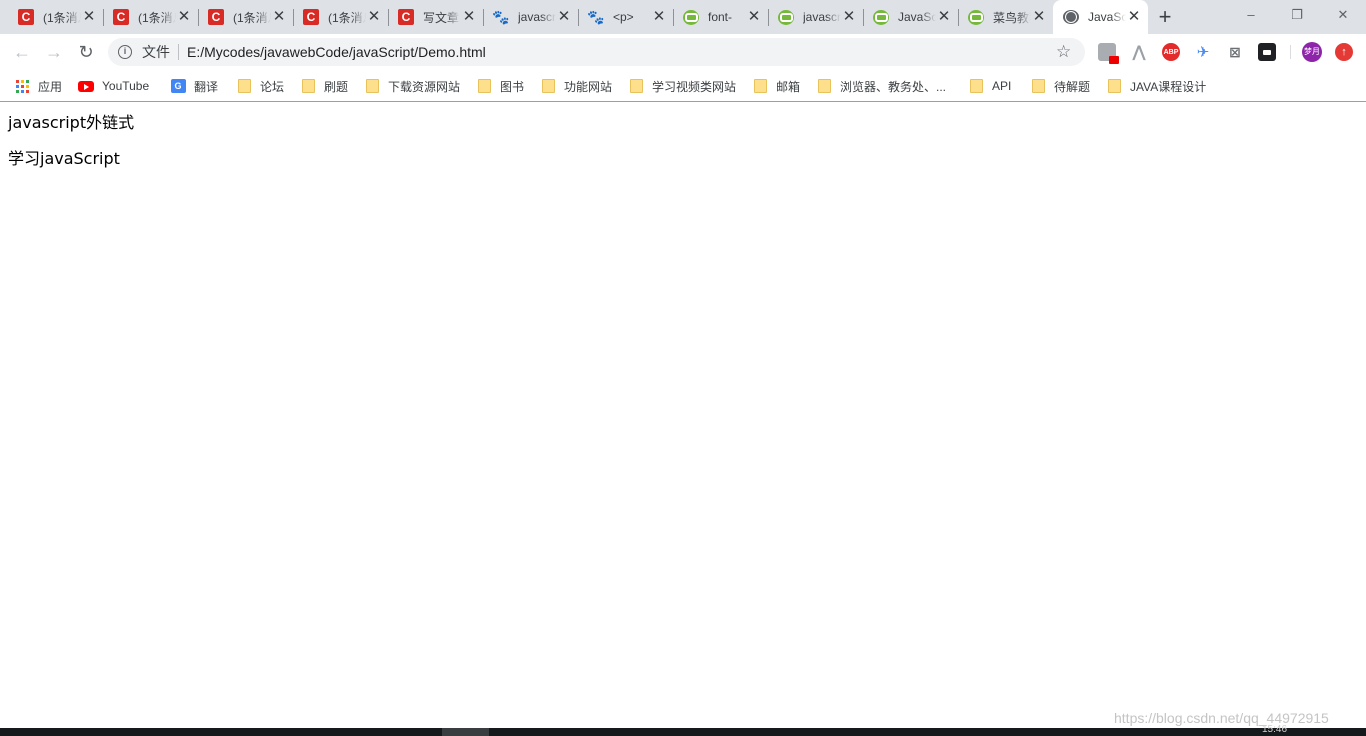 This screenshot has height=736, width=1366. What do you see at coordinates (412, 86) in the screenshot?
I see `bookmark-item: 下载资源网站` at bounding box center [412, 86].